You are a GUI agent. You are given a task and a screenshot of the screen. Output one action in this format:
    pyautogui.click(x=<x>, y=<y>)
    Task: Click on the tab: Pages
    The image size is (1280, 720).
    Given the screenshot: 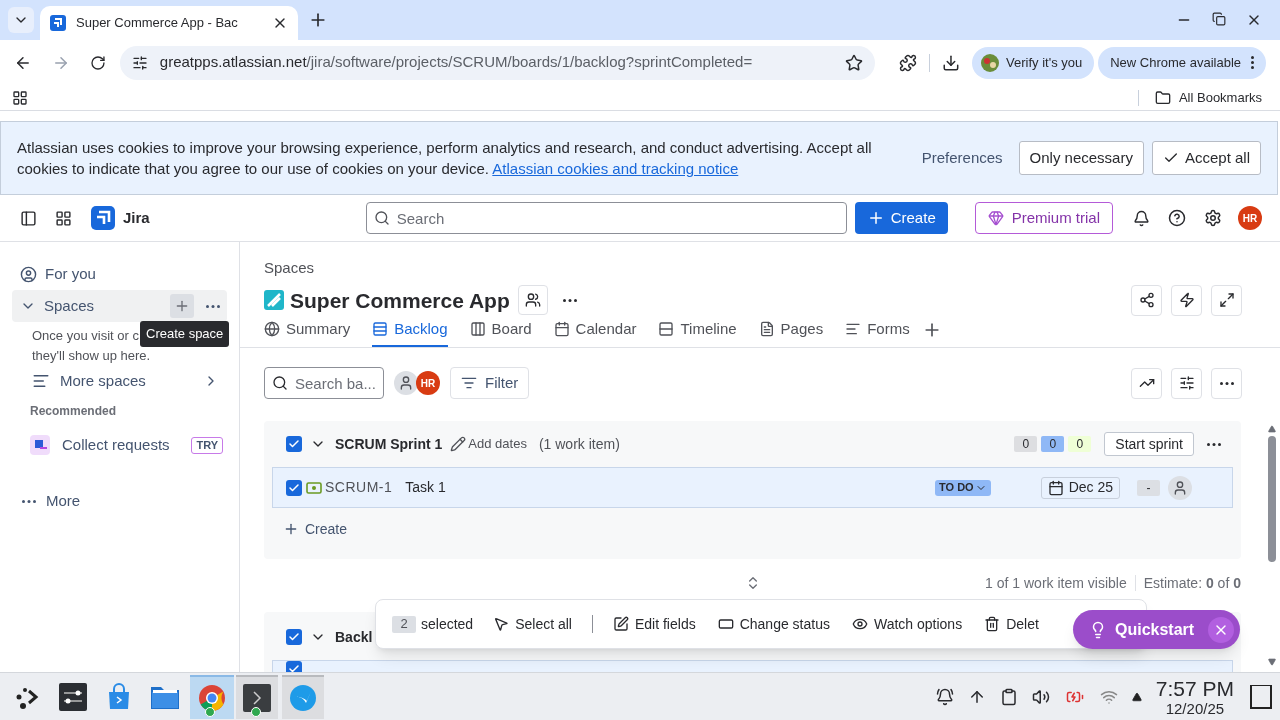 What is the action you would take?
    pyautogui.click(x=791, y=330)
    